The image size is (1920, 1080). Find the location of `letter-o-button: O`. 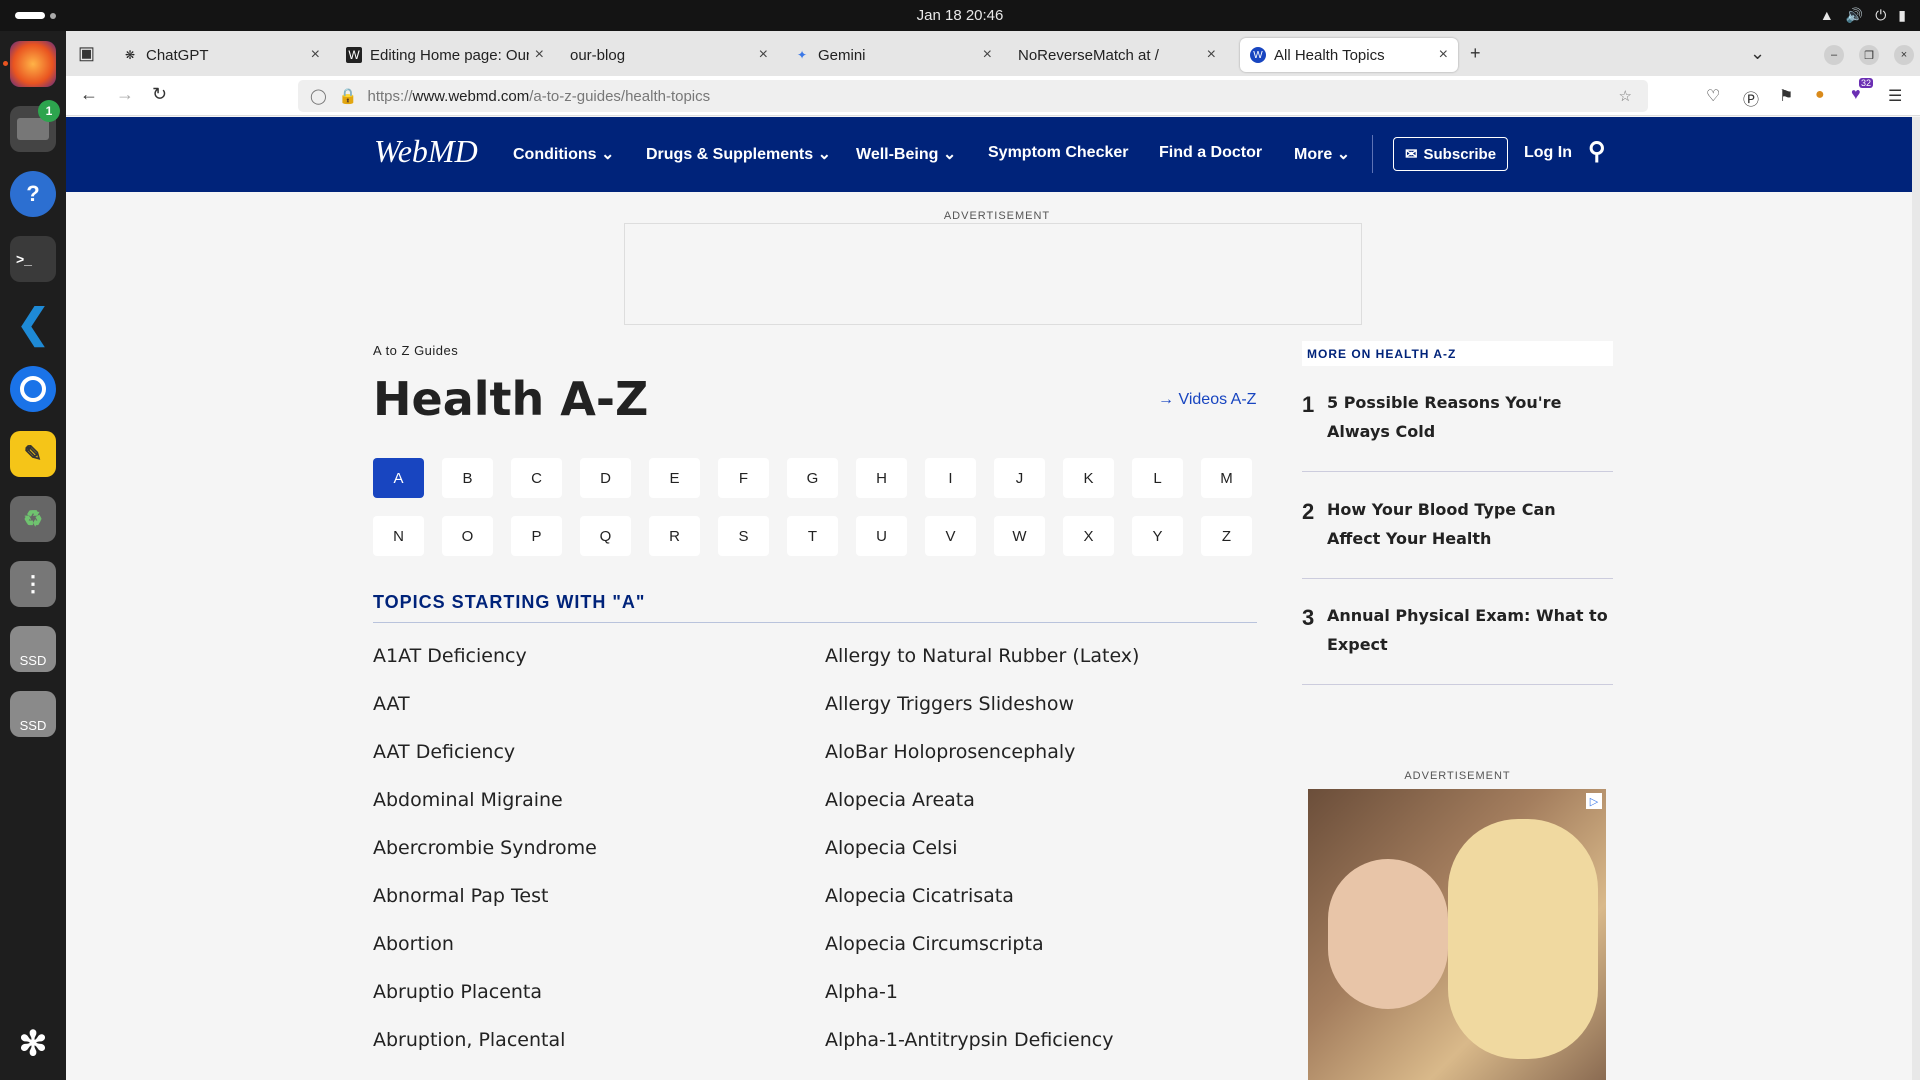

letter-o-button: O is located at coordinates (467, 536).